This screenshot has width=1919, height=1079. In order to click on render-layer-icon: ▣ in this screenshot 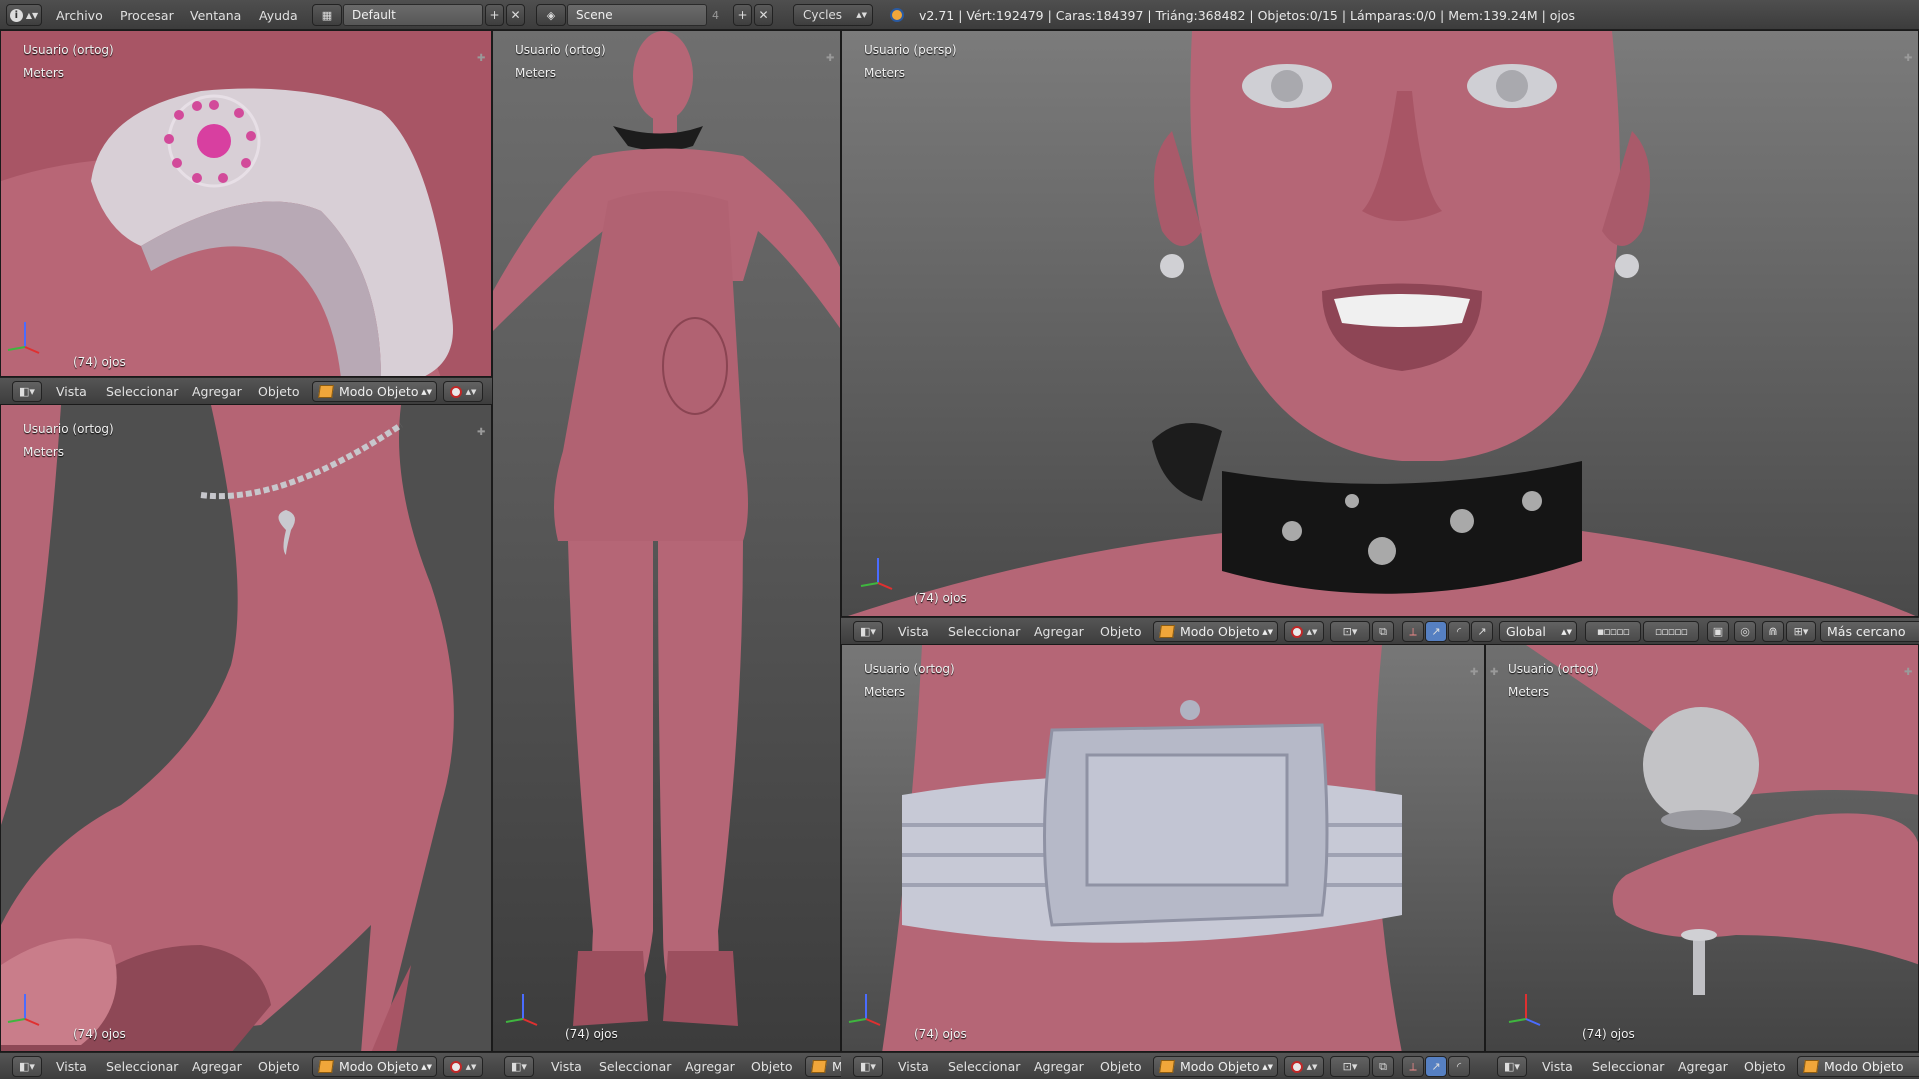, I will do `click(1718, 631)`.